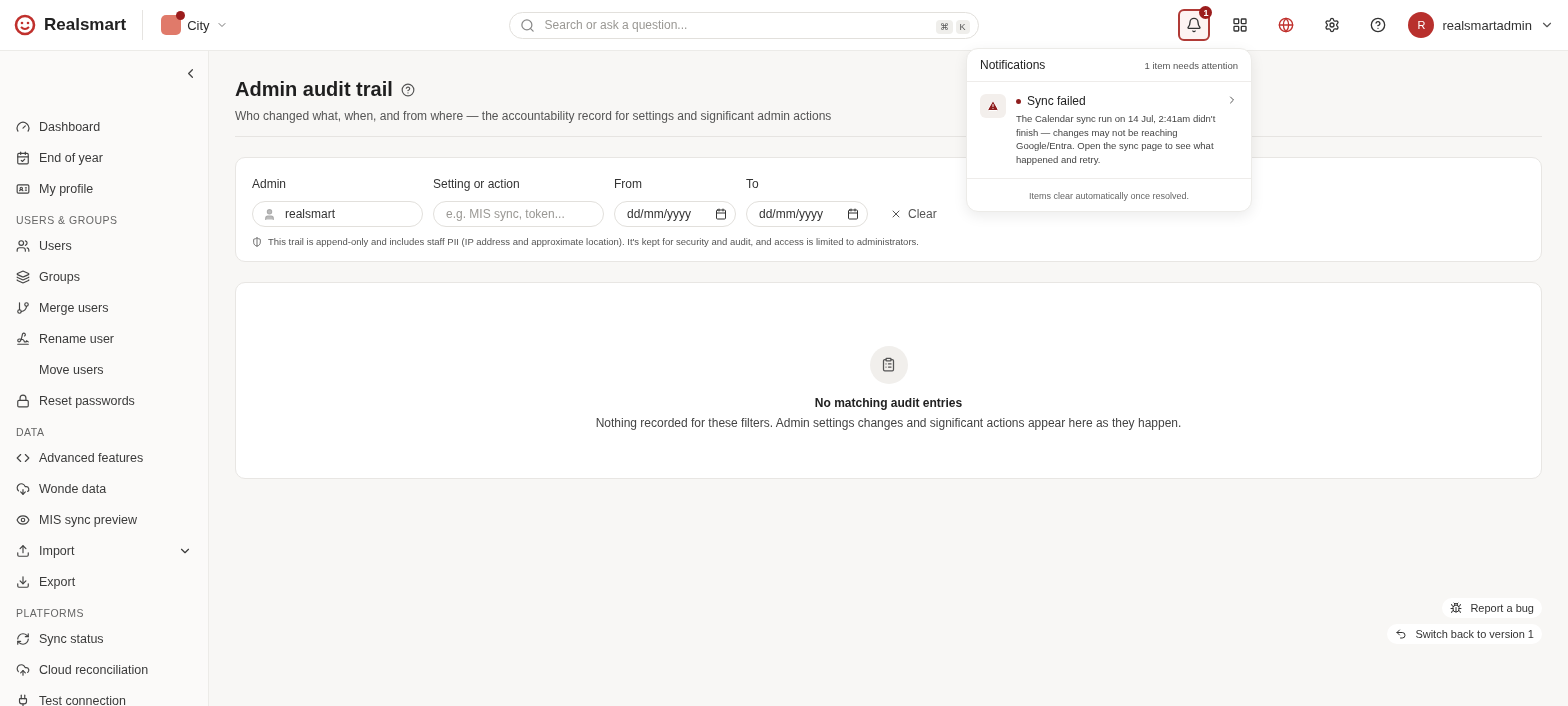 Image resolution: width=1568 pixels, height=706 pixels. Describe the element at coordinates (104, 488) in the screenshot. I see `sidebar-item: Wonde data` at that location.